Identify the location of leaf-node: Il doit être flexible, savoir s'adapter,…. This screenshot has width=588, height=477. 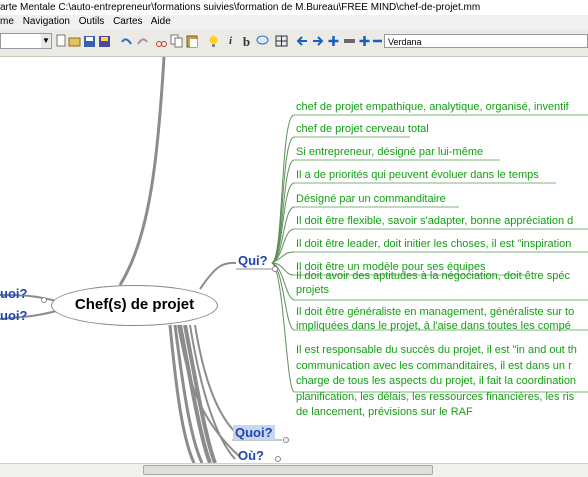
(434, 221).